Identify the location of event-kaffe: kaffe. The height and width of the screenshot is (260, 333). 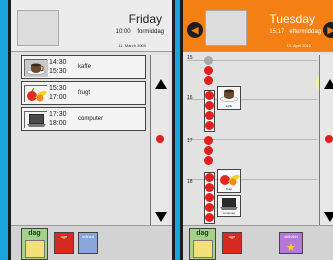
(229, 98).